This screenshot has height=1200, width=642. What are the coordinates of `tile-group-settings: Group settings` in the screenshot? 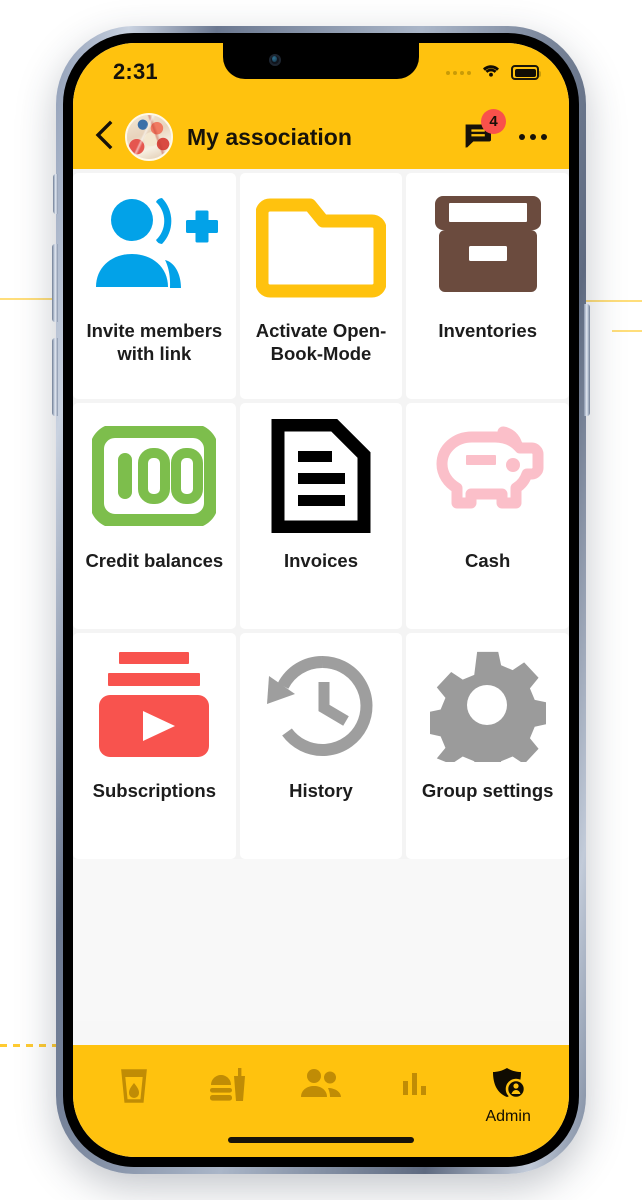 It's located at (487, 746).